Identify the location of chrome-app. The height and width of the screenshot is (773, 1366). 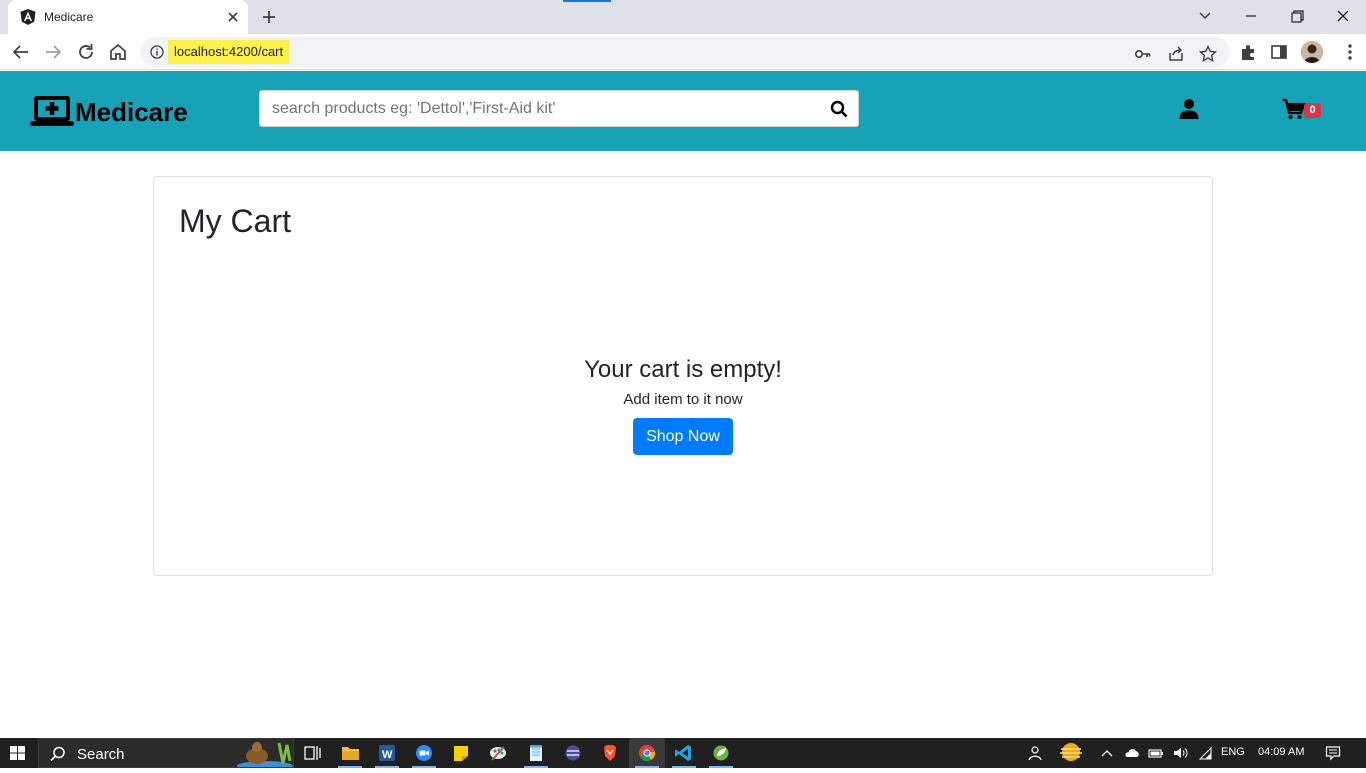
(647, 753).